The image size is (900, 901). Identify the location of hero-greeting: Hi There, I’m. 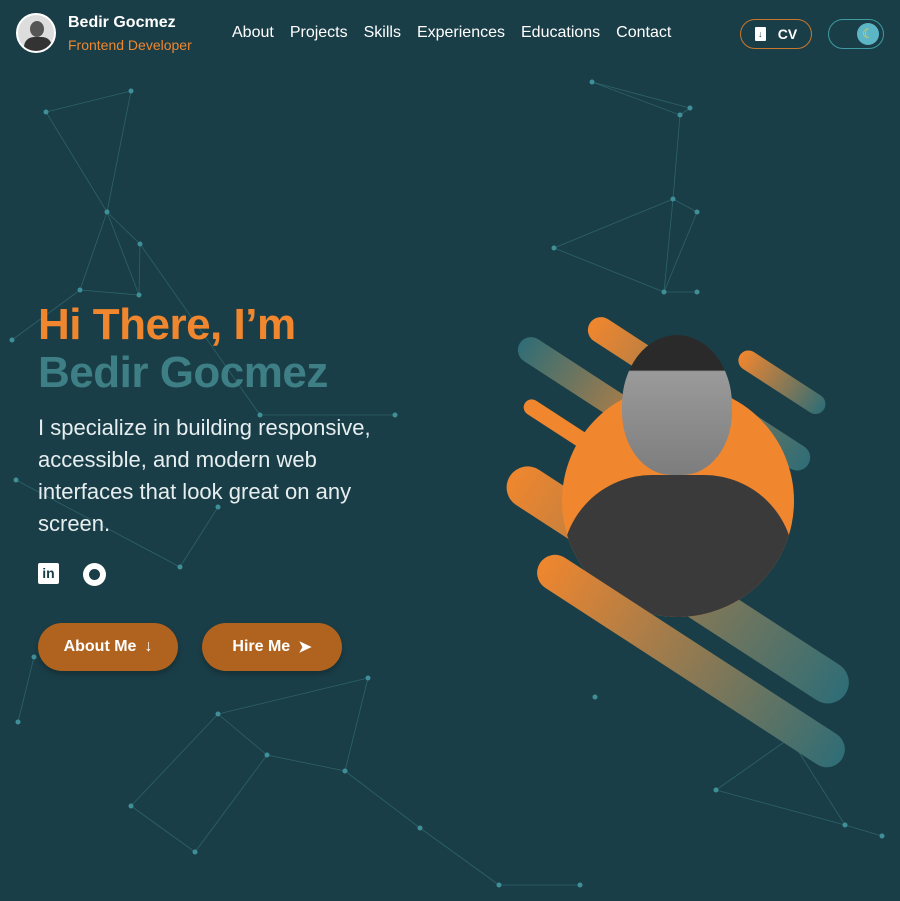
(167, 324).